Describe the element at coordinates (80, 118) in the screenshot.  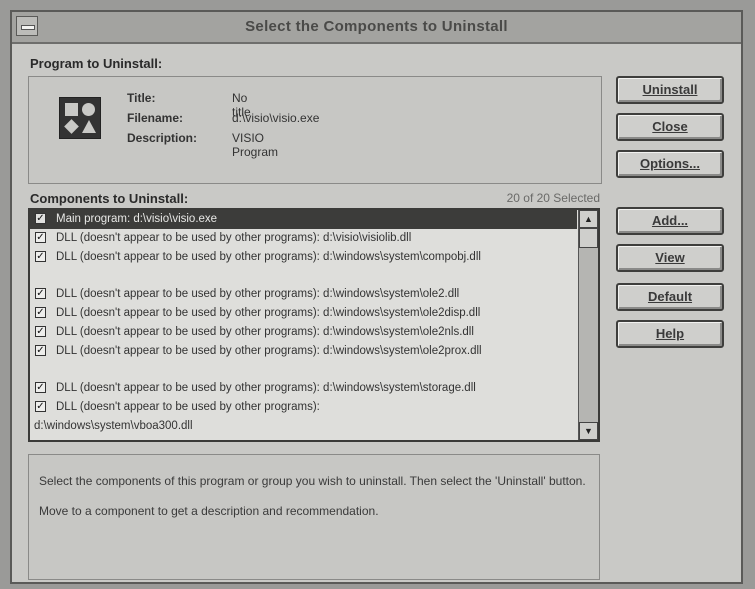
I see `visio-app-icon` at that location.